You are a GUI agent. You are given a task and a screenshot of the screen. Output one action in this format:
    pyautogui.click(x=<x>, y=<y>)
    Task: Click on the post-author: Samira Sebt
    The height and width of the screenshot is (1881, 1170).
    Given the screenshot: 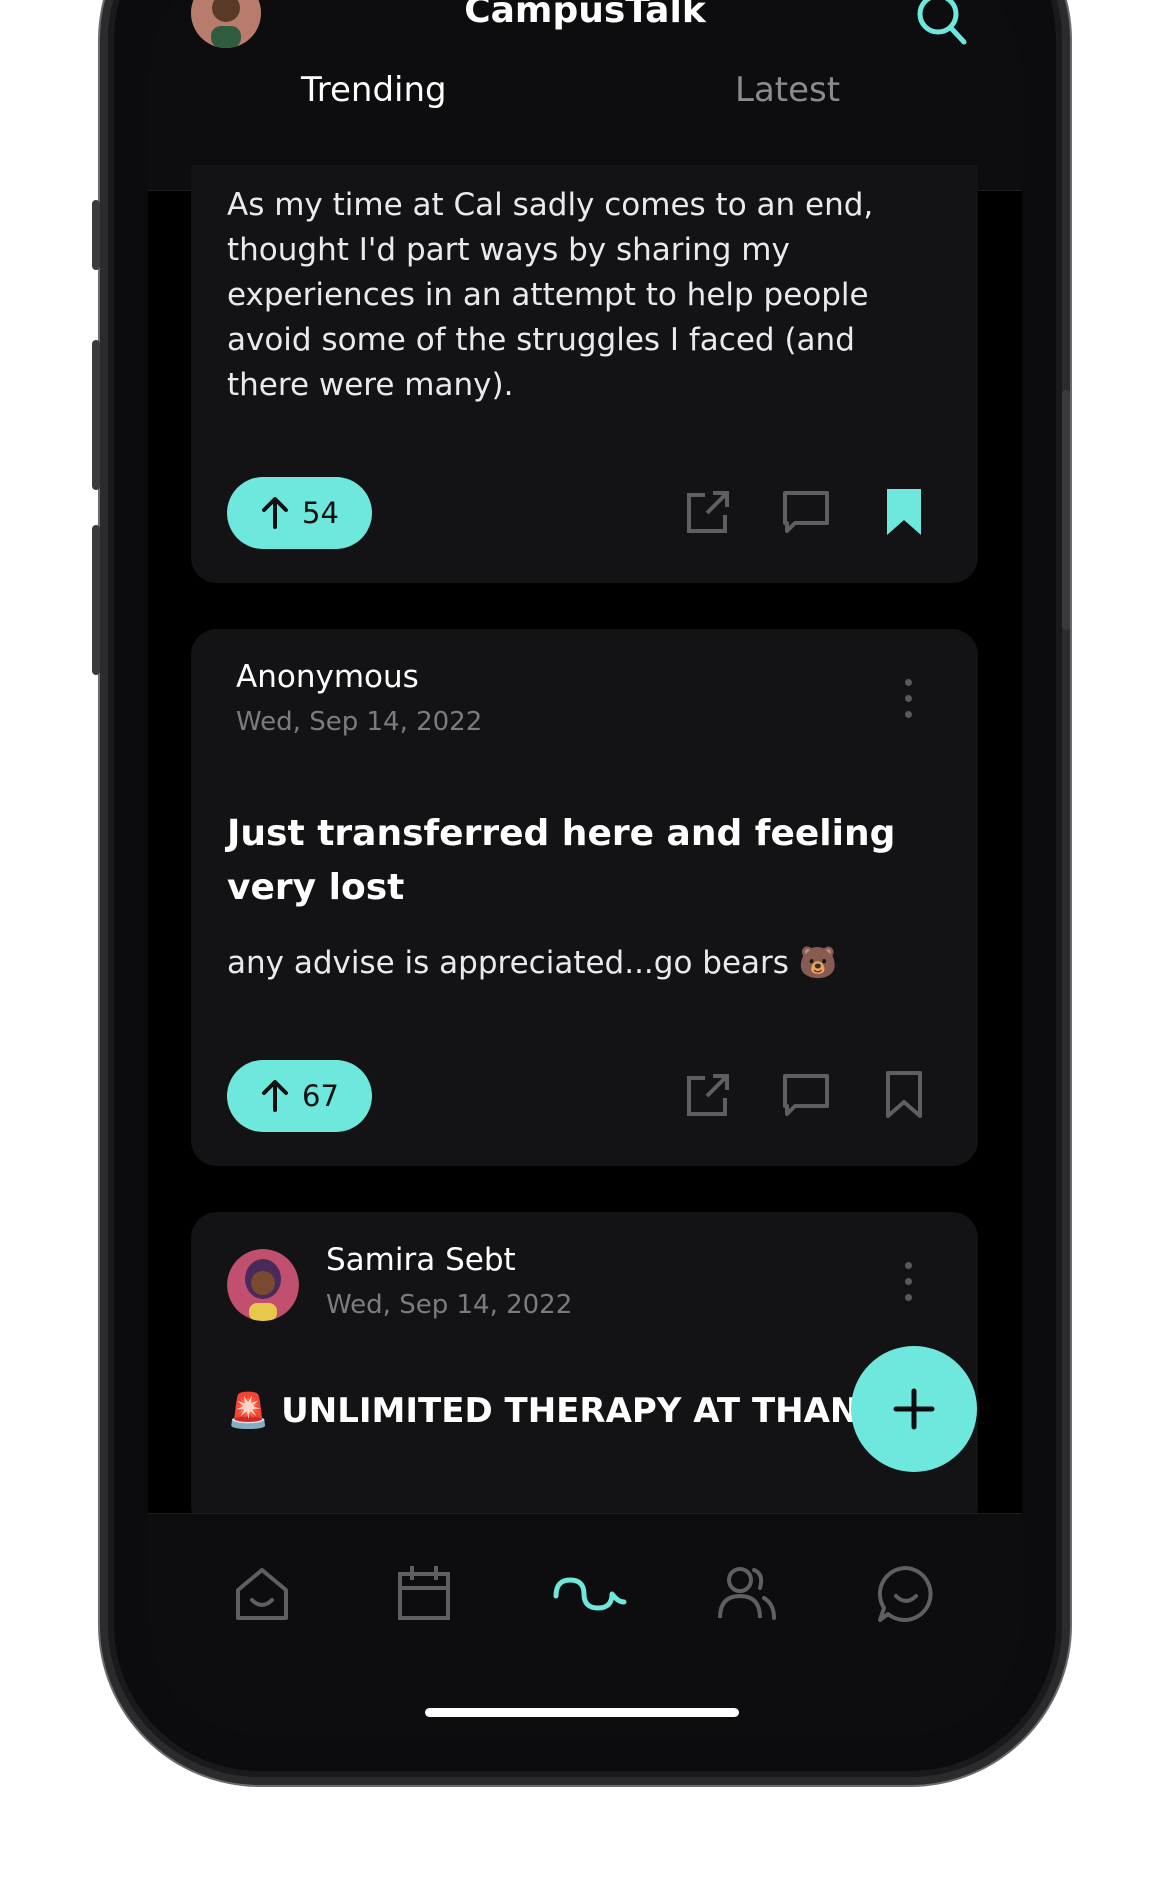 What is the action you would take?
    pyautogui.click(x=421, y=1260)
    